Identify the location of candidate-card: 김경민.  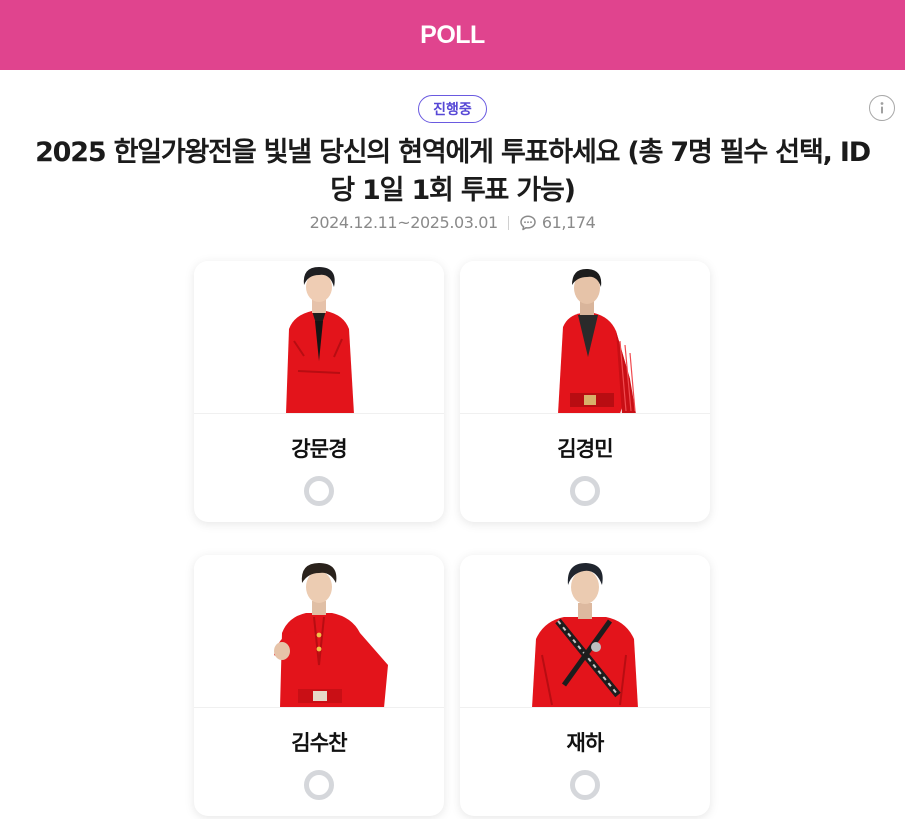
(585, 391).